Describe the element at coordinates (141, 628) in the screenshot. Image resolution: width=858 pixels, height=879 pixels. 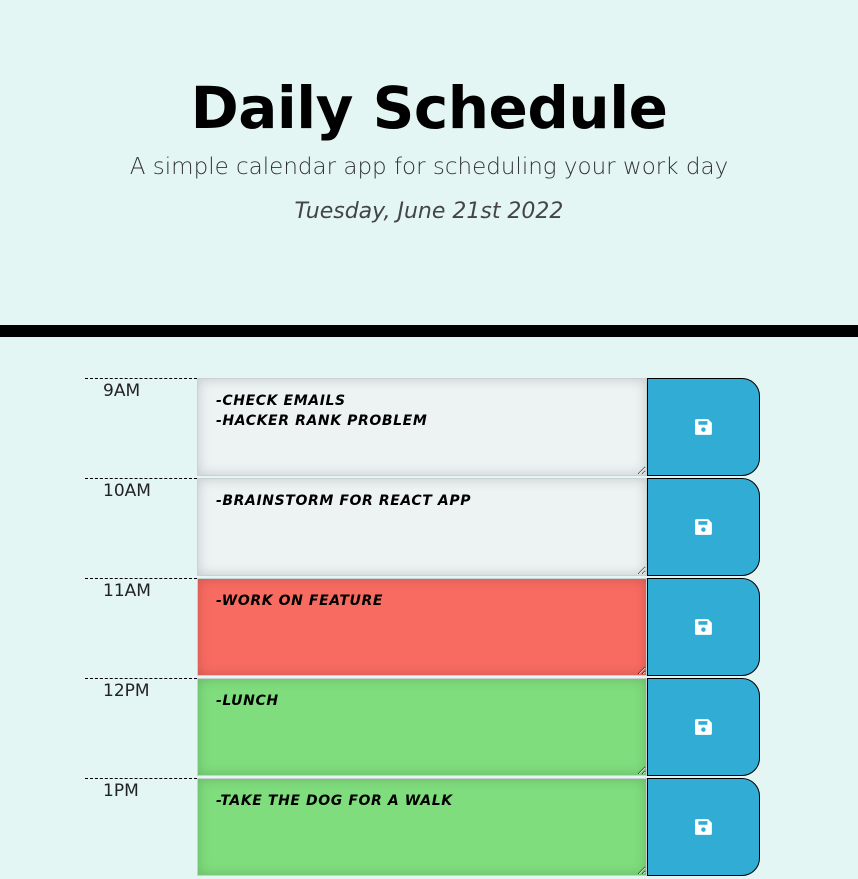
I see `hour-label: 11AM` at that location.